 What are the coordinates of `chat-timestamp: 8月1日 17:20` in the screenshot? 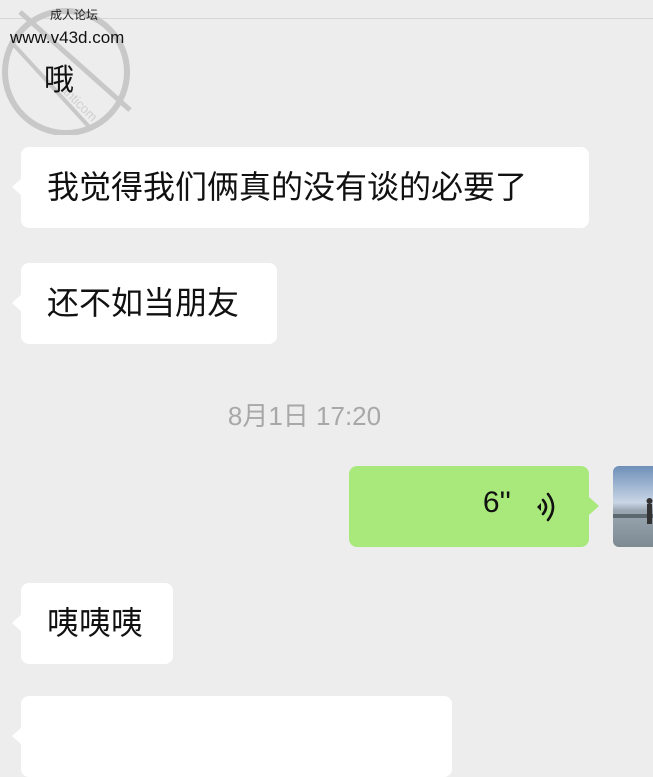 It's located at (304, 416).